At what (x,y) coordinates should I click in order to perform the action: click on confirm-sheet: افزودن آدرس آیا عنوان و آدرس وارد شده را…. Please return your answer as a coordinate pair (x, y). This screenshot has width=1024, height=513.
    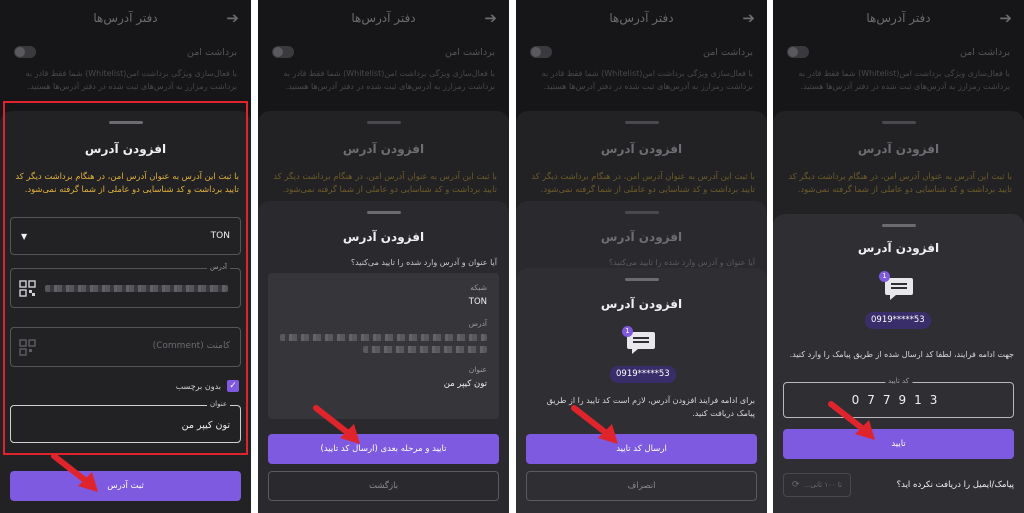
    Looking at the image, I should click on (383, 357).